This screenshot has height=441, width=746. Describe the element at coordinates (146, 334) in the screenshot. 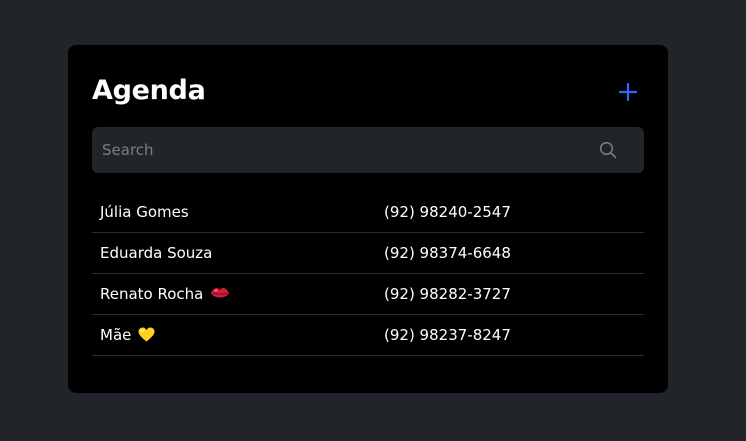

I see `yellow-heart-icon` at that location.